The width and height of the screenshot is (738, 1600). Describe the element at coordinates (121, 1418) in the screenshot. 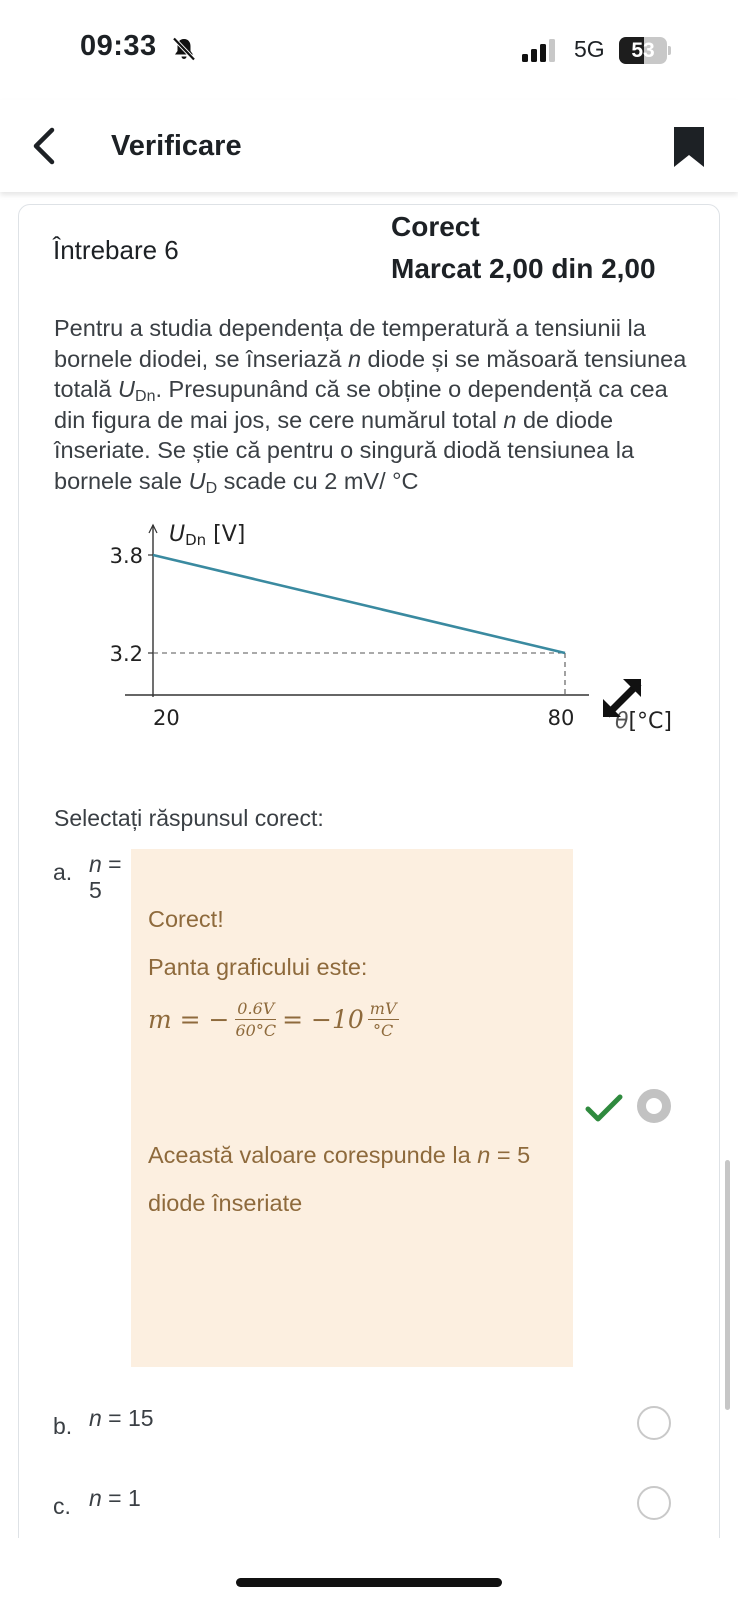

I see `option-b-label: n = 15` at that location.